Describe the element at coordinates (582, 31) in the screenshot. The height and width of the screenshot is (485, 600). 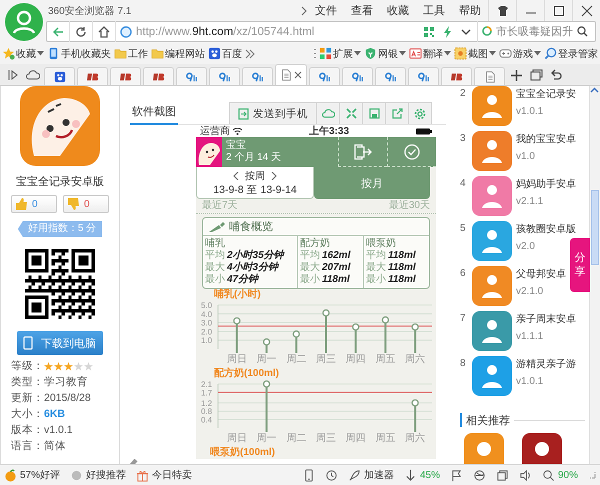
I see `search-icon` at that location.